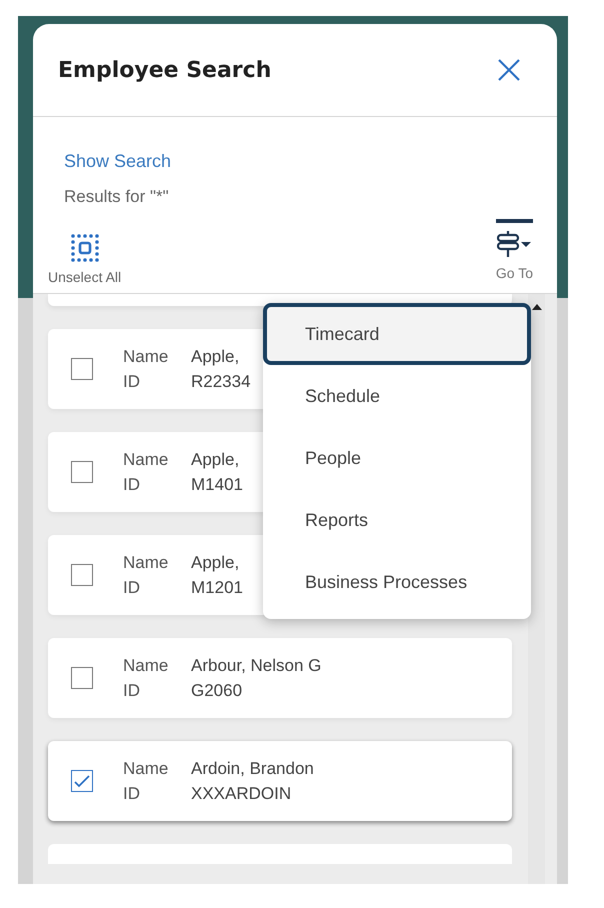  Describe the element at coordinates (397, 458) in the screenshot. I see `menu-item: People` at that location.